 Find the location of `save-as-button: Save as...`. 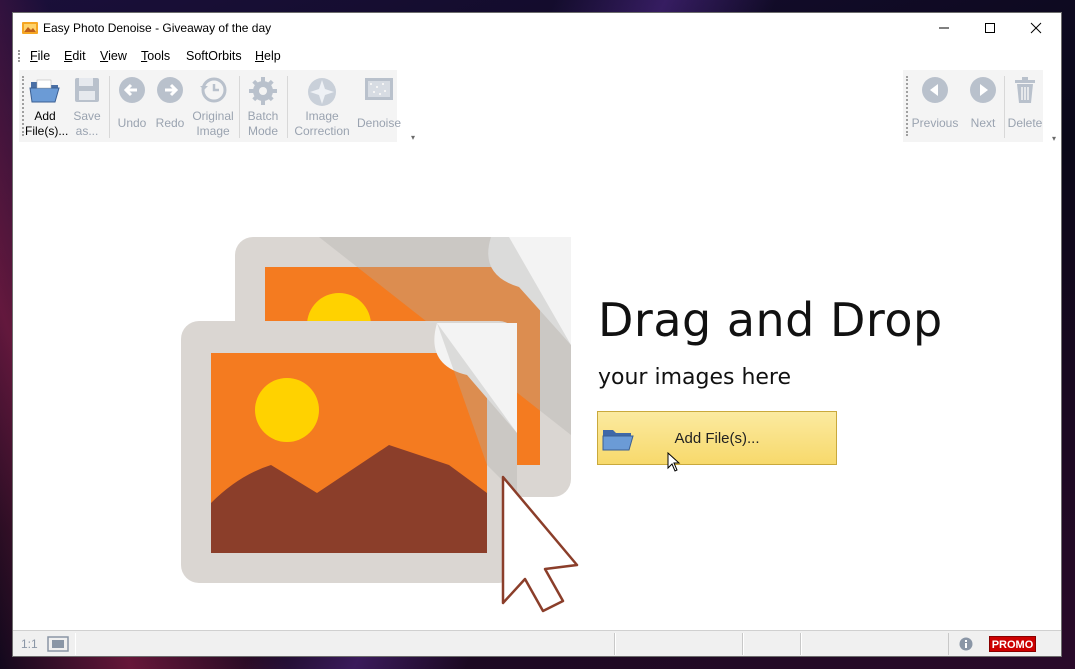

save-as-button: Save as... is located at coordinates (87, 106).